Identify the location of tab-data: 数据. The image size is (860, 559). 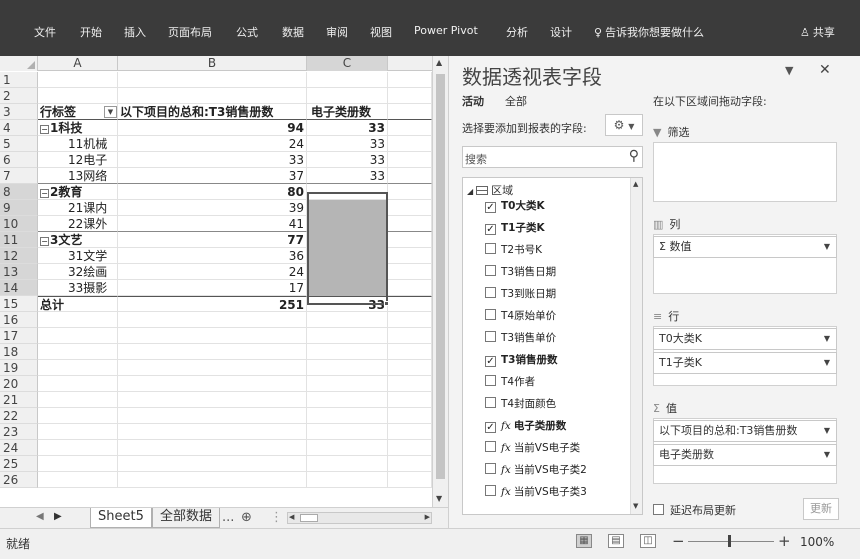
(293, 32).